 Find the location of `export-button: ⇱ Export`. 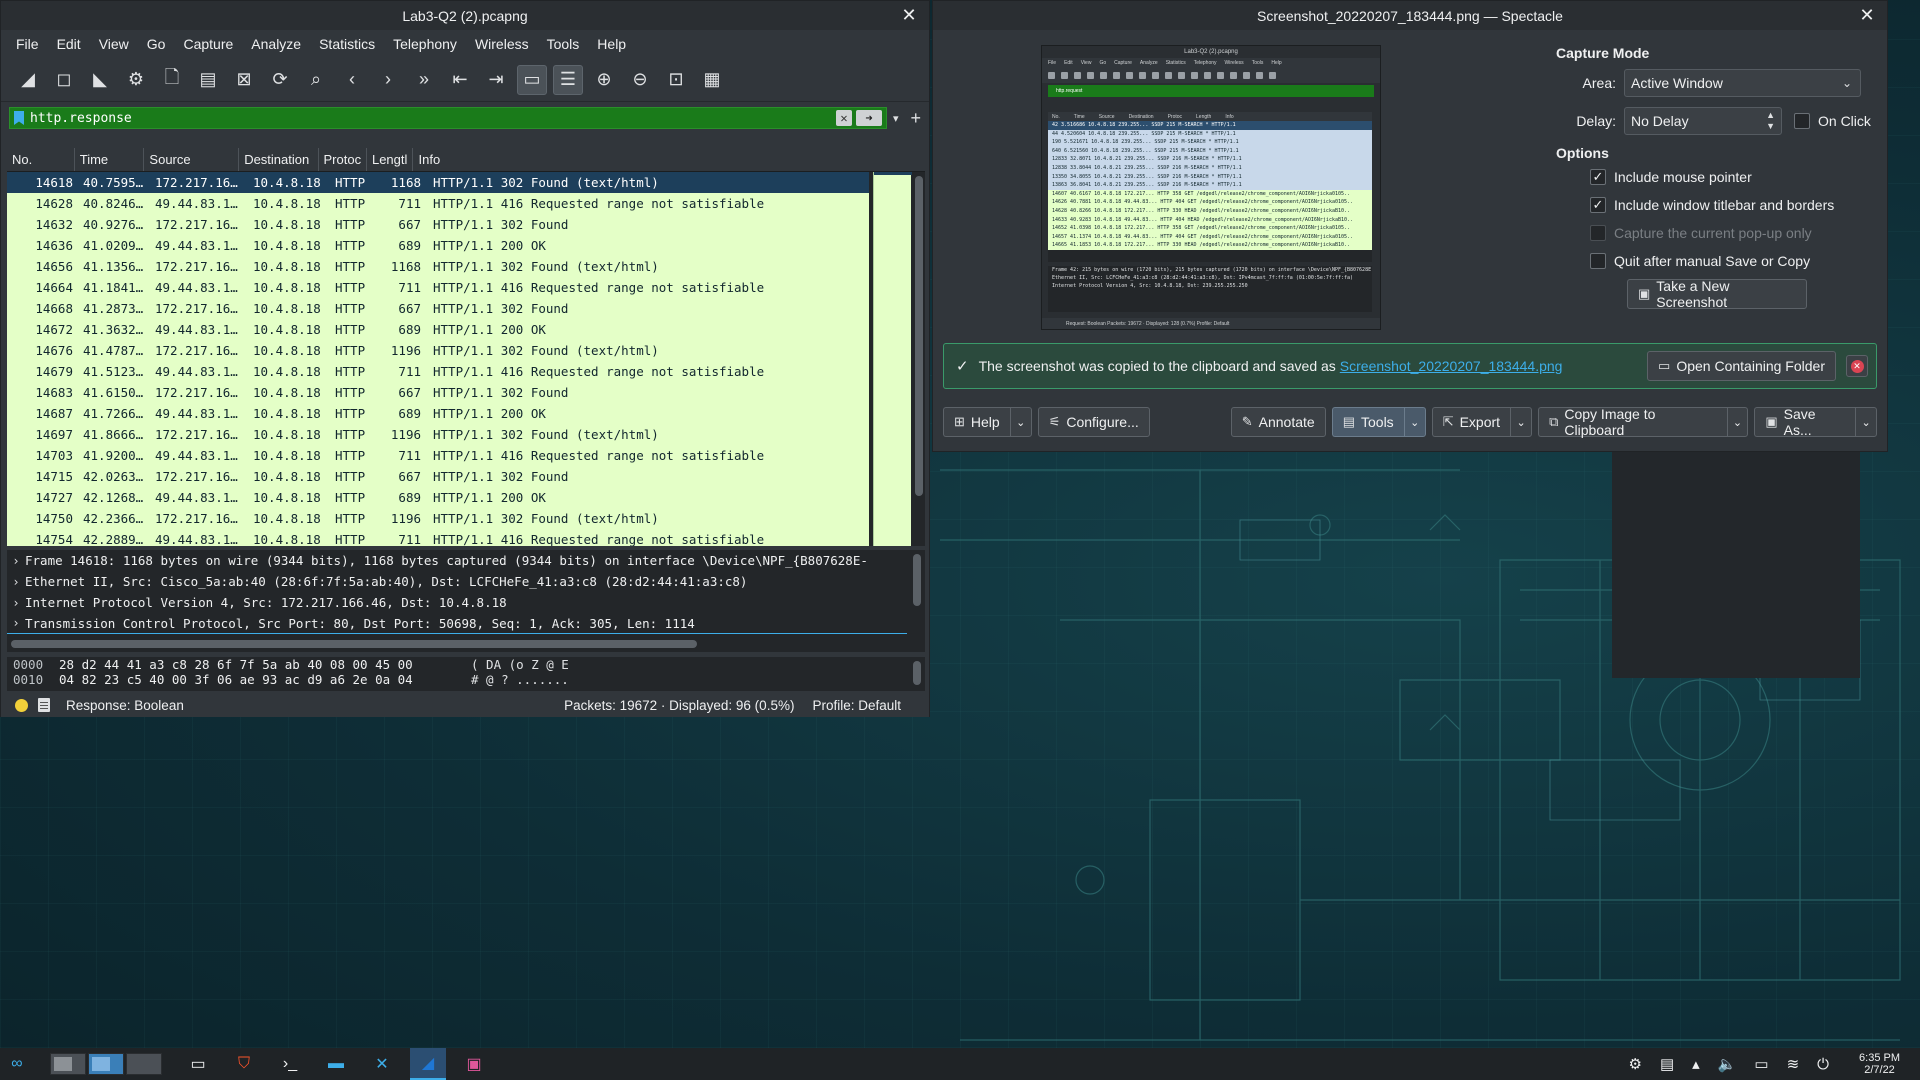

export-button: ⇱ Export is located at coordinates (1471, 422).